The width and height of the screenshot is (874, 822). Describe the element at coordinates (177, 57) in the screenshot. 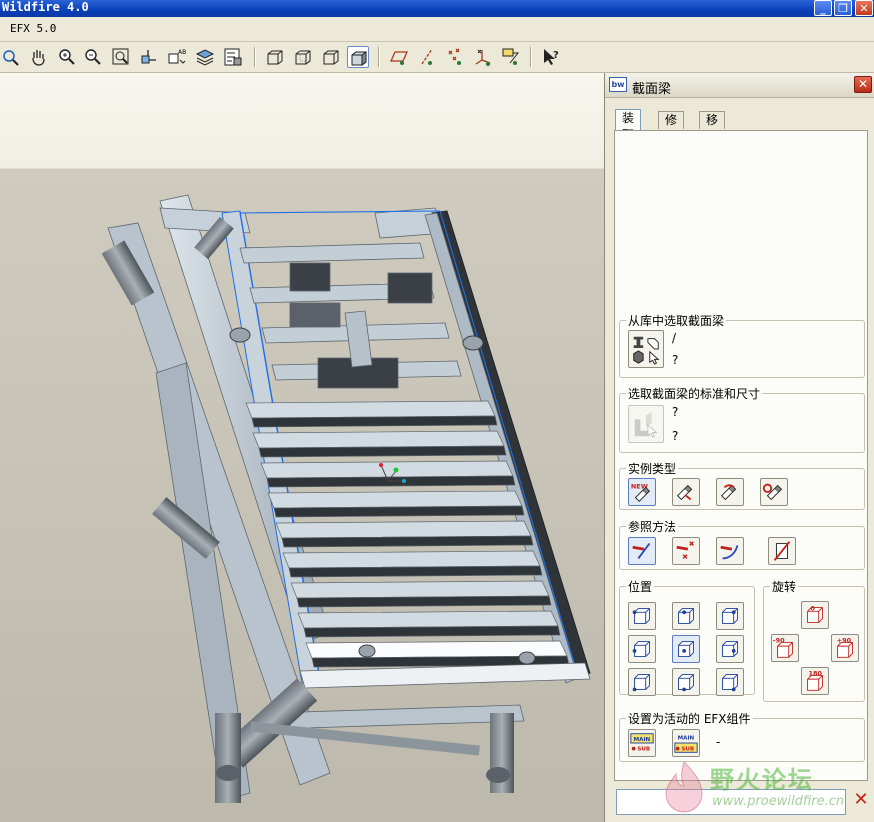

I see `saved-views-icon: AB` at that location.